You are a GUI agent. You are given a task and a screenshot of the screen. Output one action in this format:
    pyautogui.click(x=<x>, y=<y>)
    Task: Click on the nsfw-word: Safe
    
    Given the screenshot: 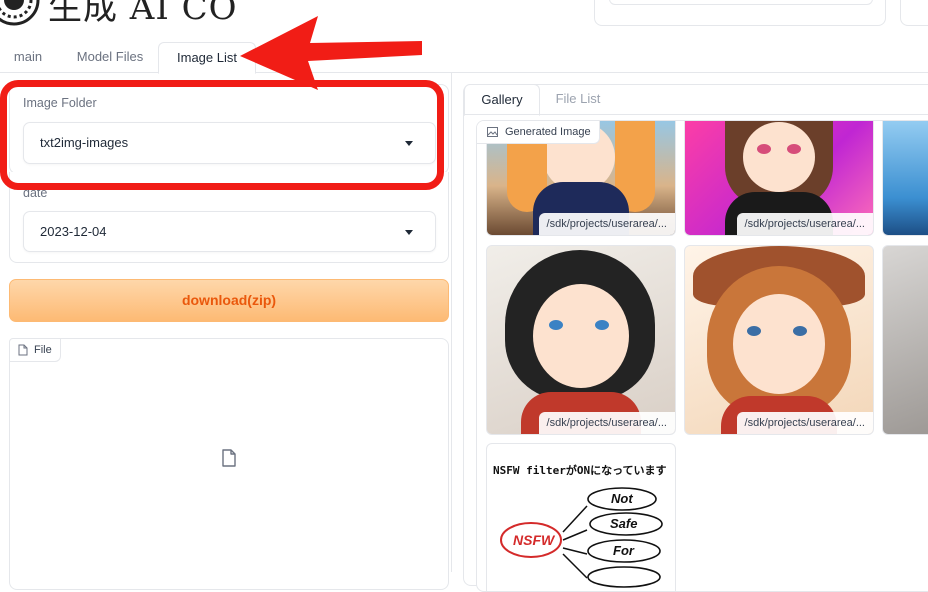 What is the action you would take?
    pyautogui.click(x=624, y=523)
    